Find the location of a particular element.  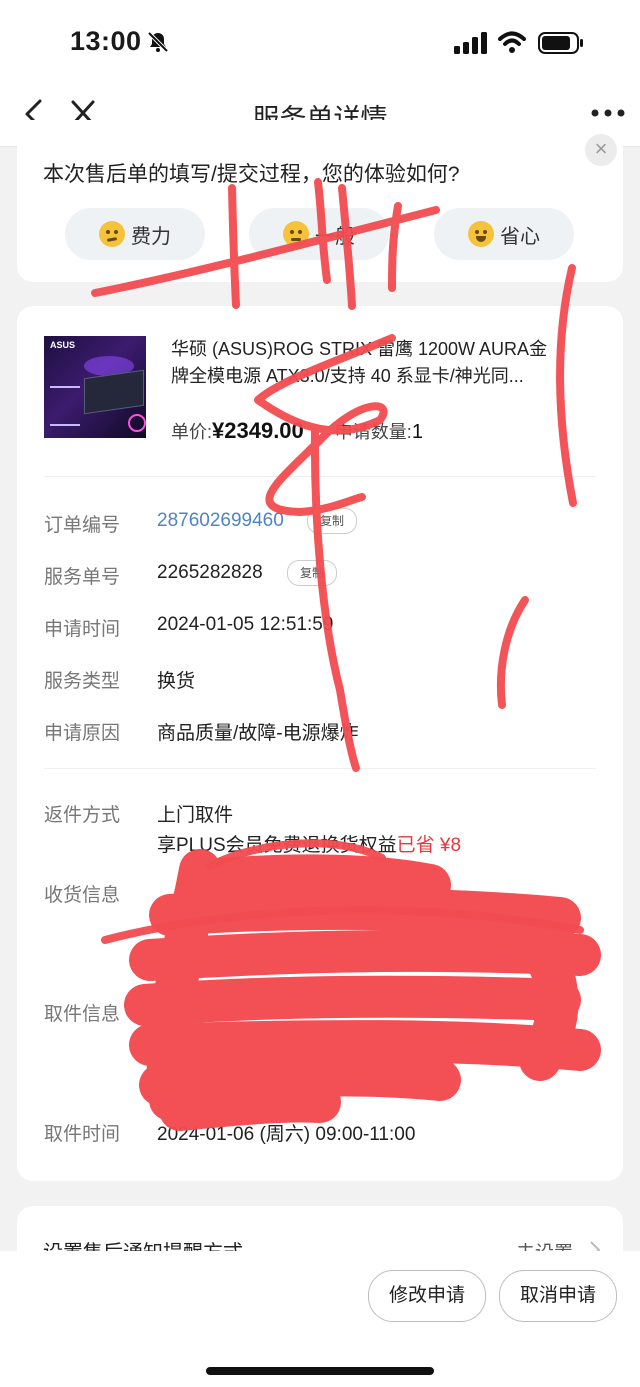

survey-option-easy: 省心 is located at coordinates (504, 234).